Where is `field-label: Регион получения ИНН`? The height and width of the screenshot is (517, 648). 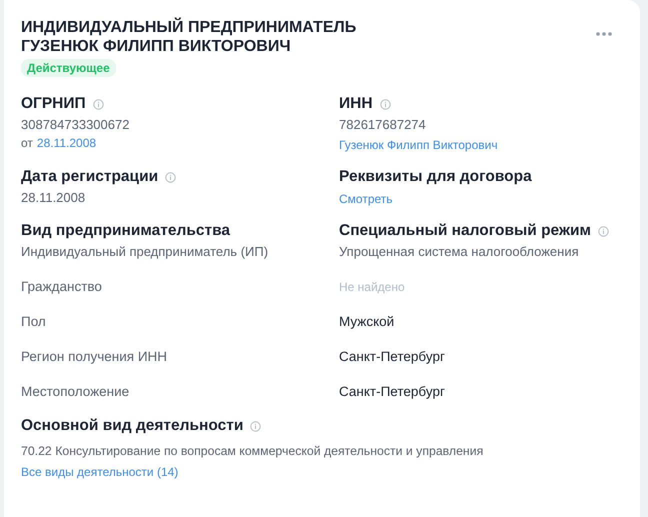 field-label: Регион получения ИНН is located at coordinates (94, 356).